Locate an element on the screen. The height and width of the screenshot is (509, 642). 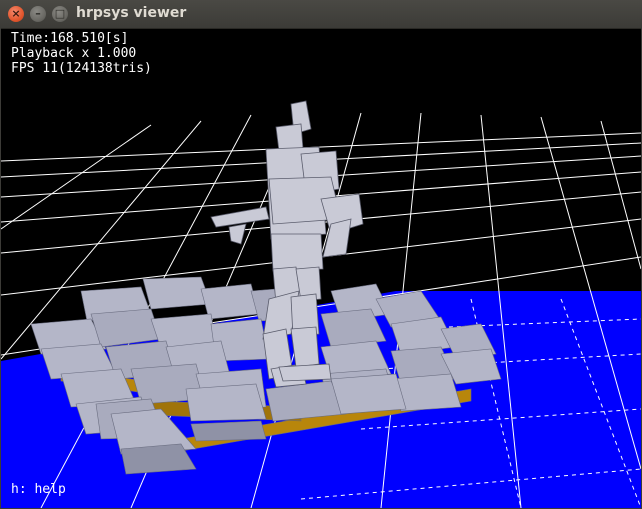
close-button: × is located at coordinates (16, 14).